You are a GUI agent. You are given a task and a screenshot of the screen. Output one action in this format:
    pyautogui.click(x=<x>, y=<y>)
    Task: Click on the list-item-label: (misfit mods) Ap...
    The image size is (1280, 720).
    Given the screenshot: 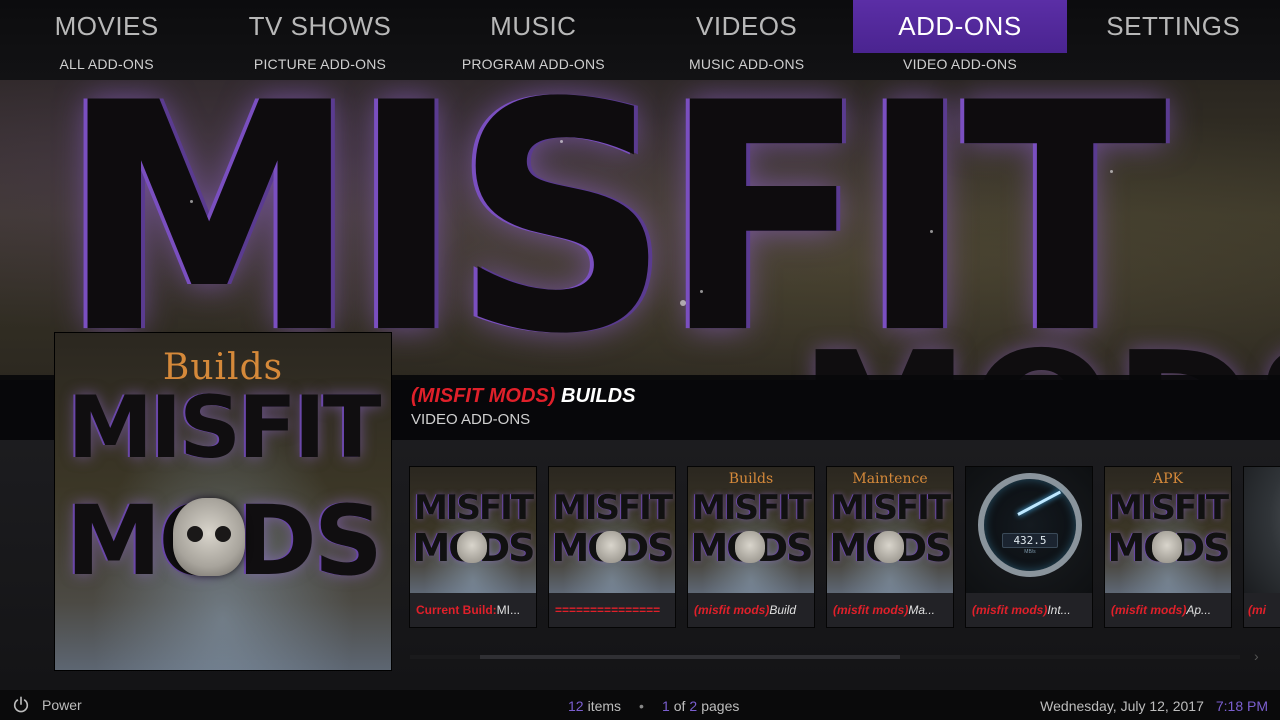 What is the action you would take?
    pyautogui.click(x=1168, y=610)
    